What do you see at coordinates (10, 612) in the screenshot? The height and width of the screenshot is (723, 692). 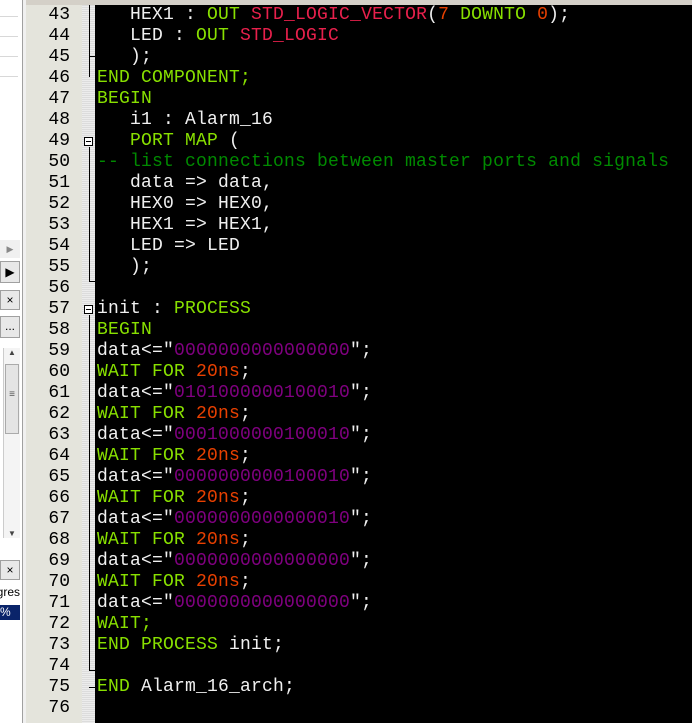 I see `progress-value: %` at bounding box center [10, 612].